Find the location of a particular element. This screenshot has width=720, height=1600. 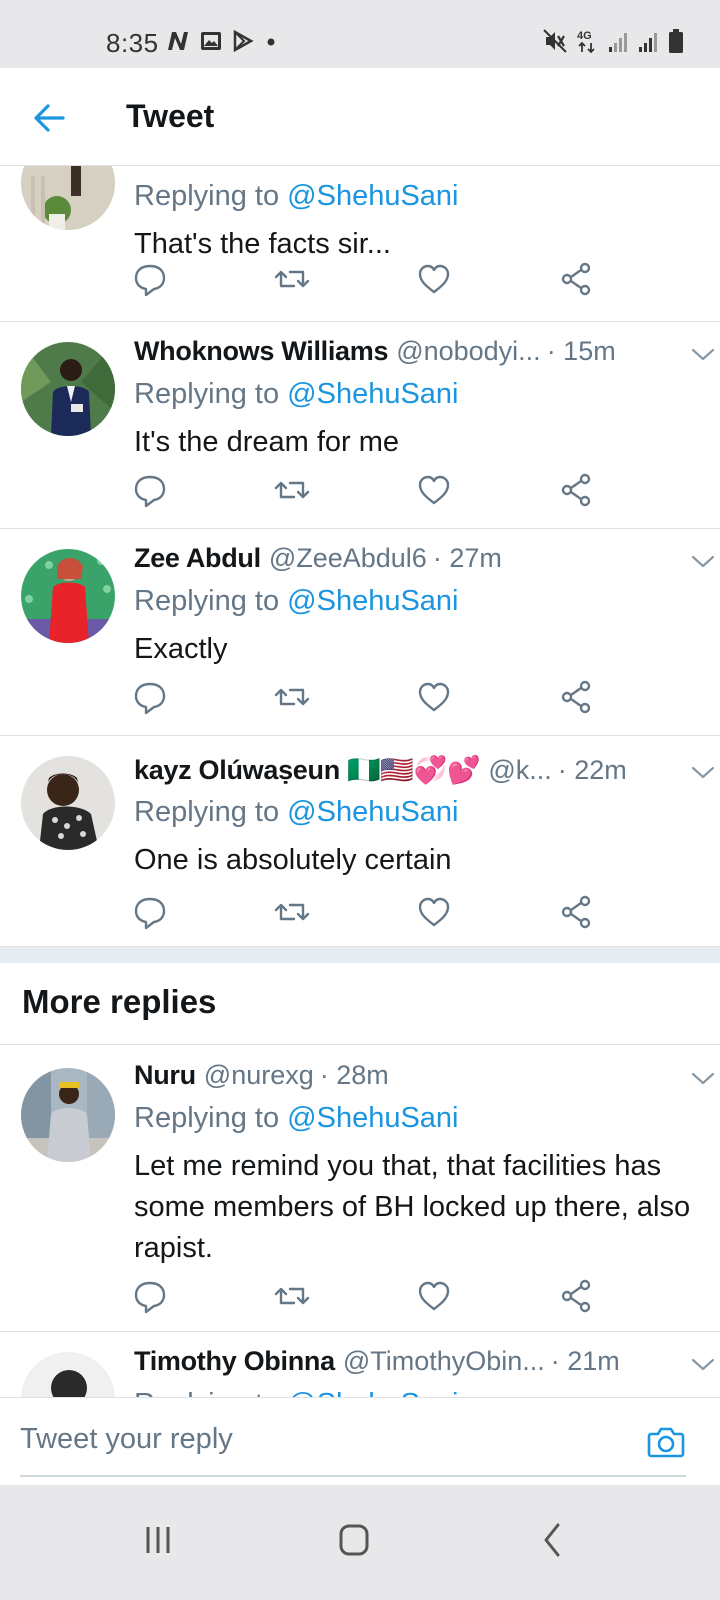

camera-button is located at coordinates (666, 1442).